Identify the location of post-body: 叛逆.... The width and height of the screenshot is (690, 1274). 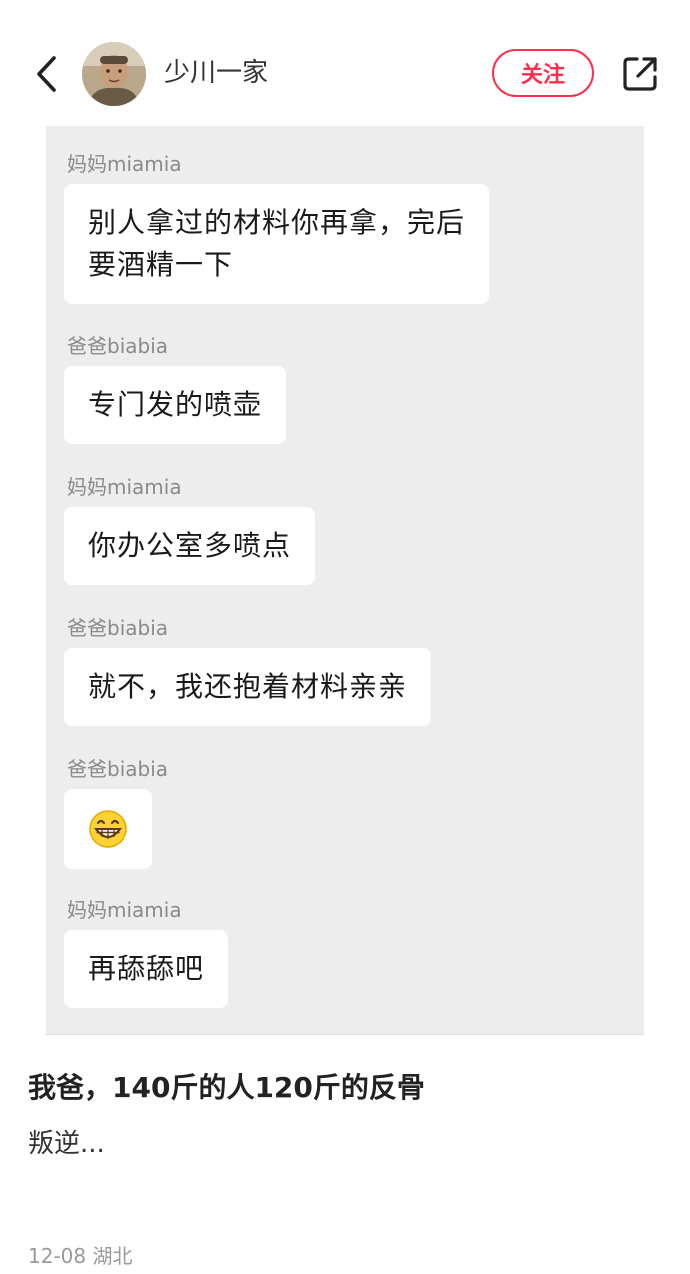
(66, 1144).